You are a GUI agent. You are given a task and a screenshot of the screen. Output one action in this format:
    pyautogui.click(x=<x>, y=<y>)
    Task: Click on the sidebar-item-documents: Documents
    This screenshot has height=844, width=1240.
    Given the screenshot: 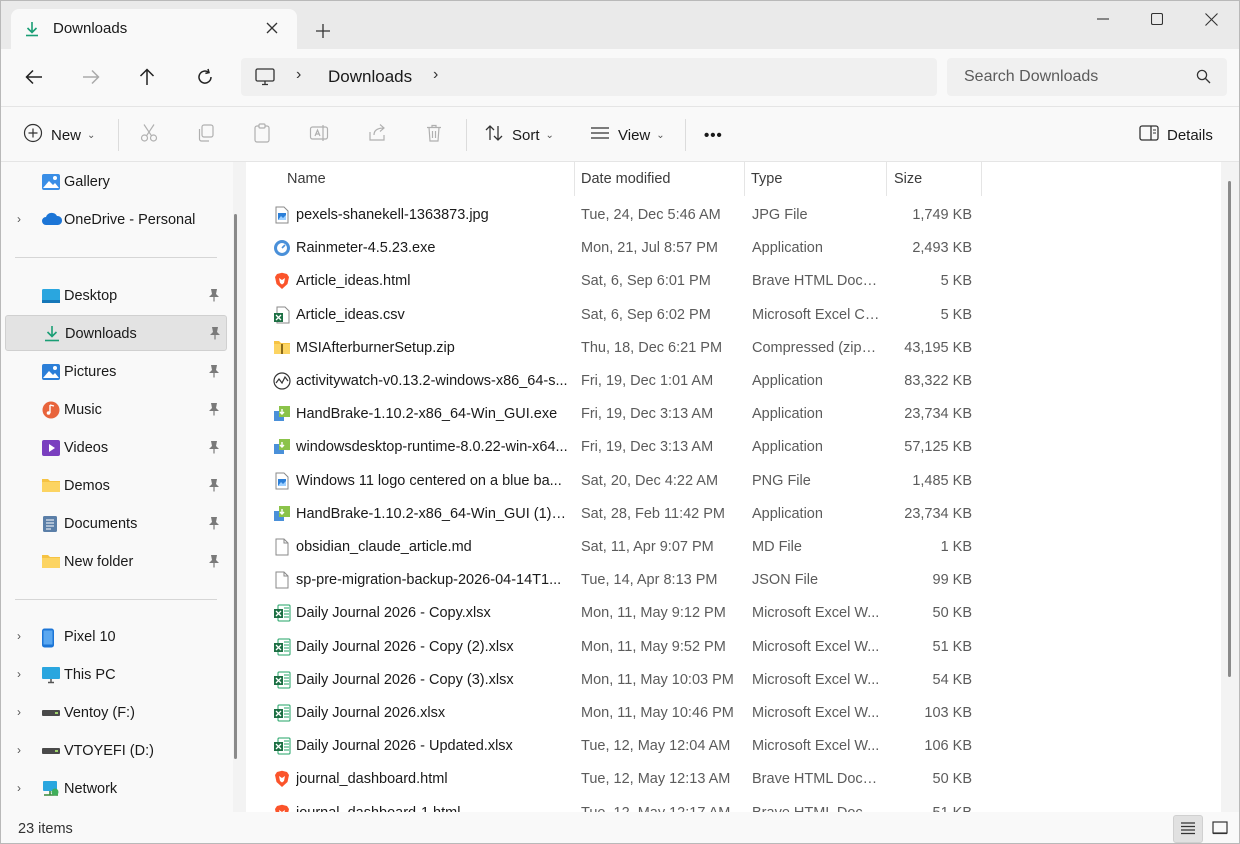 What is the action you would take?
    pyautogui.click(x=116, y=524)
    